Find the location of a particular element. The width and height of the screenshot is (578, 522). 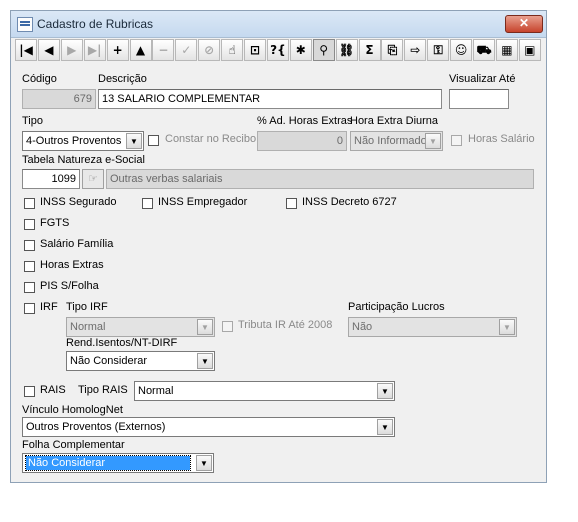

tabela-natureza-group: 1099 ☞ Outras verbas salariais is located at coordinates (278, 179).